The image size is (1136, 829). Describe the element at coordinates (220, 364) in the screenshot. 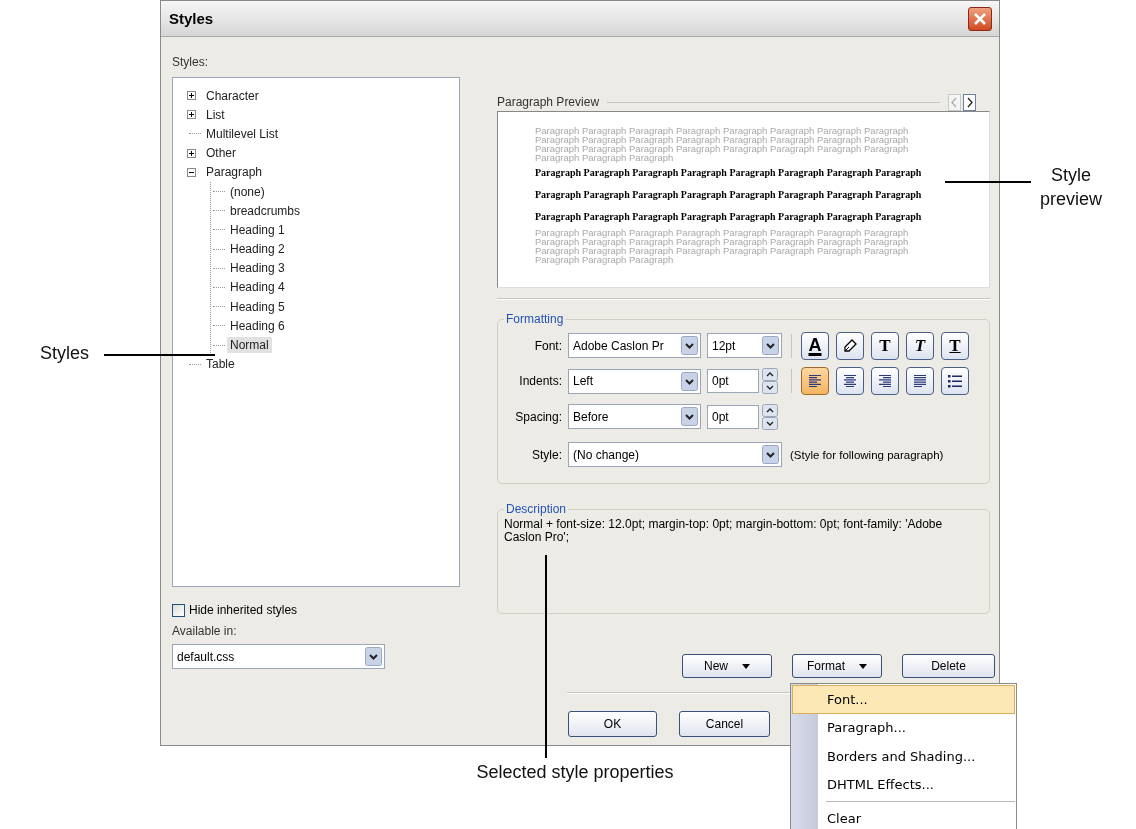

I see `tree-item: Table` at that location.